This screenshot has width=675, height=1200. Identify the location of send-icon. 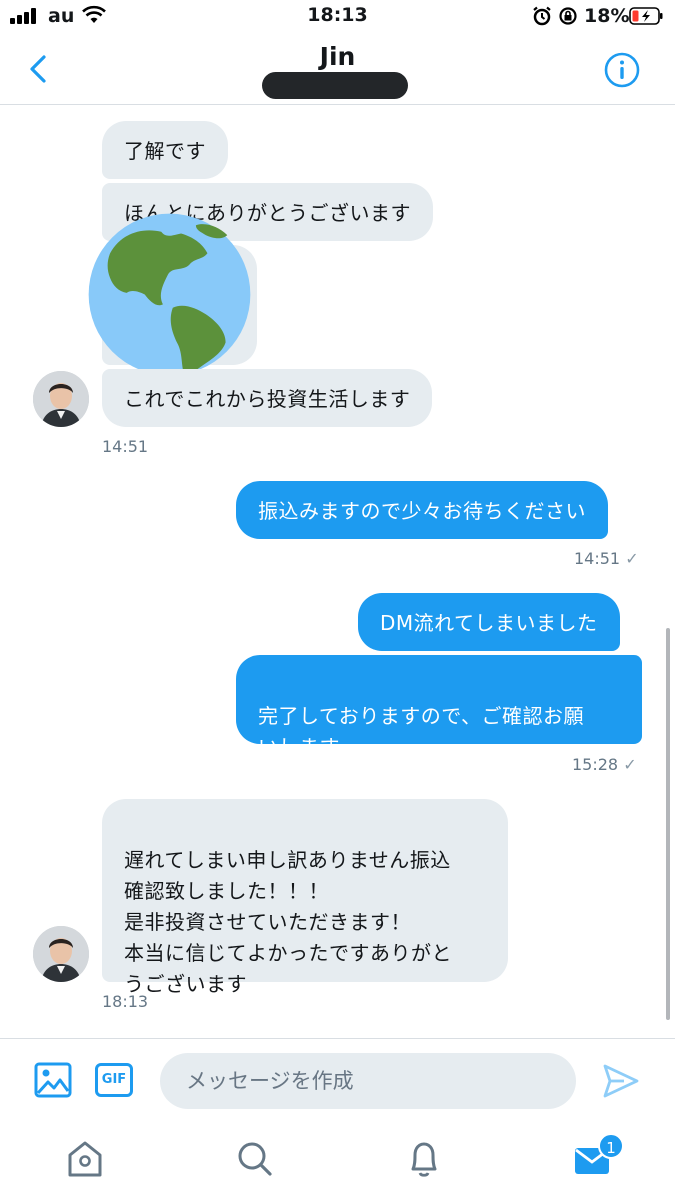
(621, 1081).